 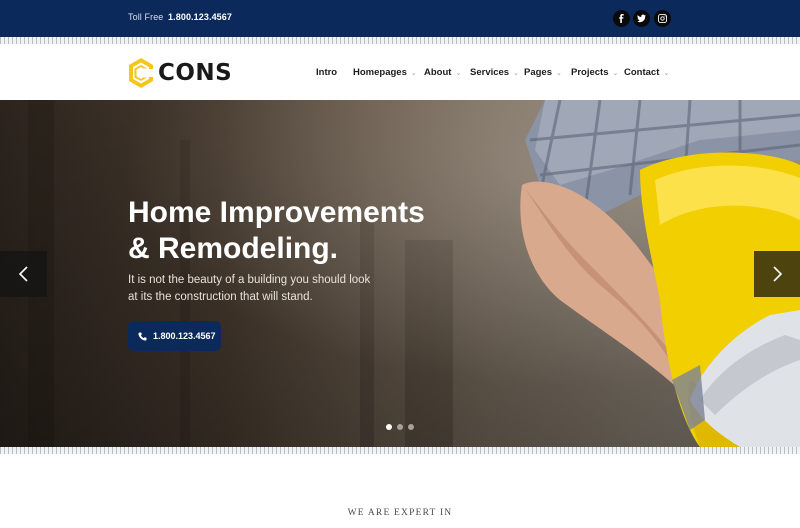 I want to click on chevron-right-icon, so click(x=778, y=274).